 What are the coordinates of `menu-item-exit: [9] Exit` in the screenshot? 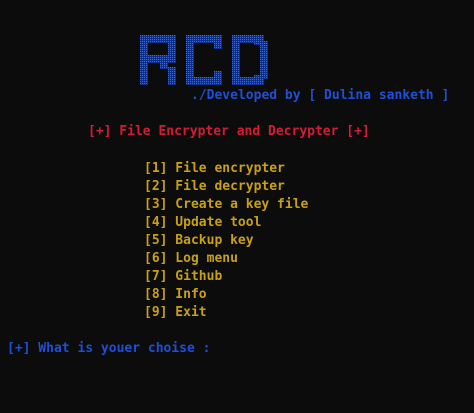 It's located at (175, 312).